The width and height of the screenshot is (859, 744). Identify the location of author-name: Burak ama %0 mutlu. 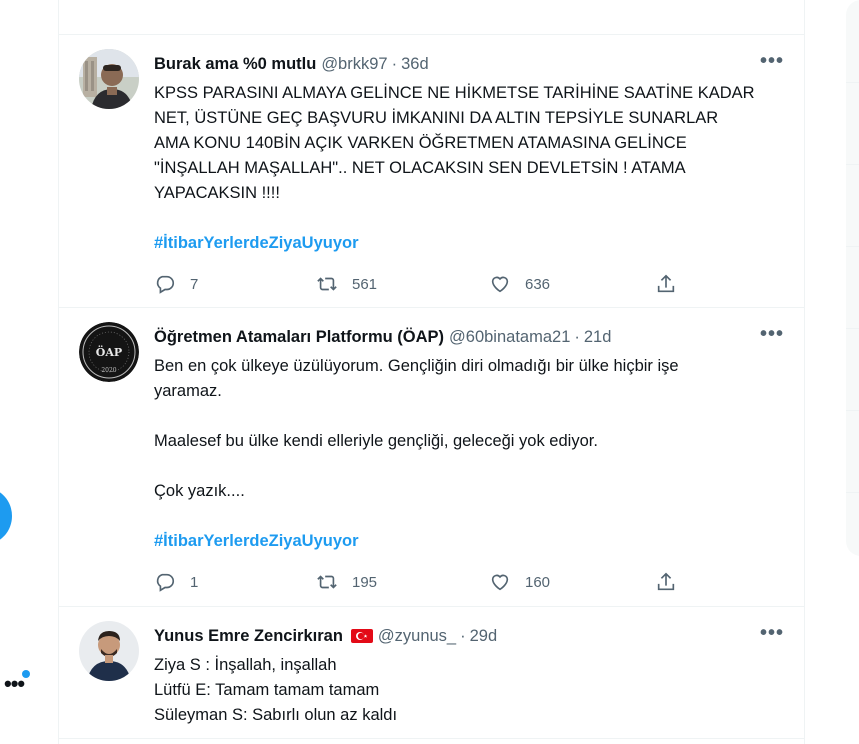
(235, 64).